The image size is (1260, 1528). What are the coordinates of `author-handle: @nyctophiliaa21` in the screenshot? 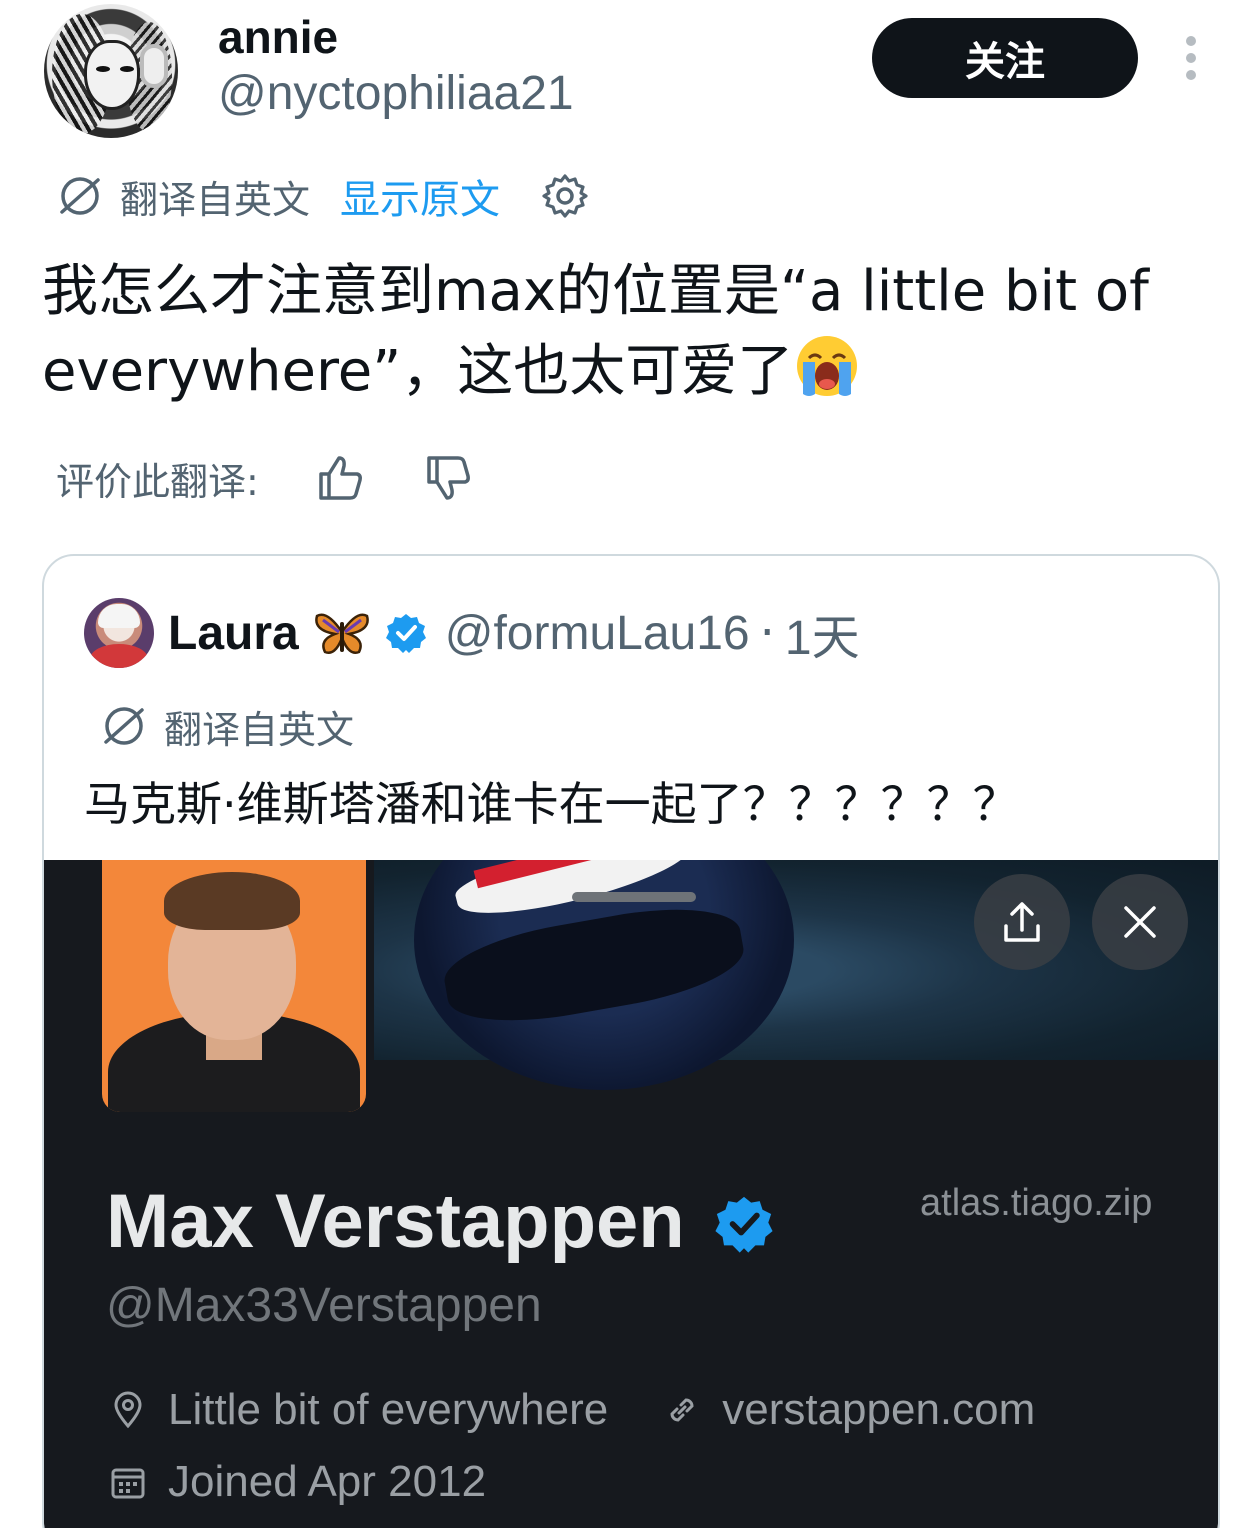 It's located at (396, 93).